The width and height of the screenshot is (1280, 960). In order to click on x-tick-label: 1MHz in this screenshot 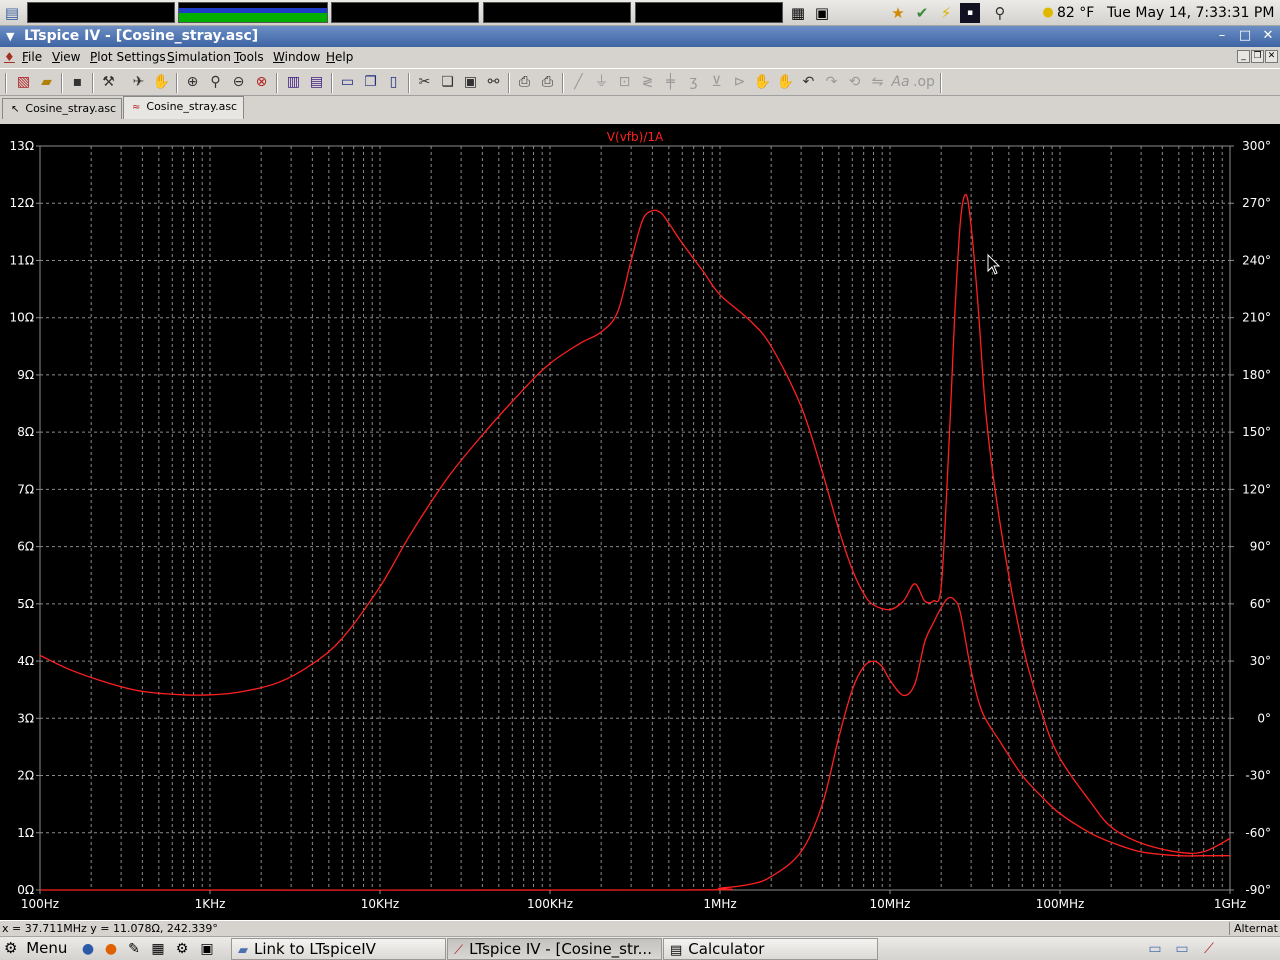, I will do `click(719, 904)`.